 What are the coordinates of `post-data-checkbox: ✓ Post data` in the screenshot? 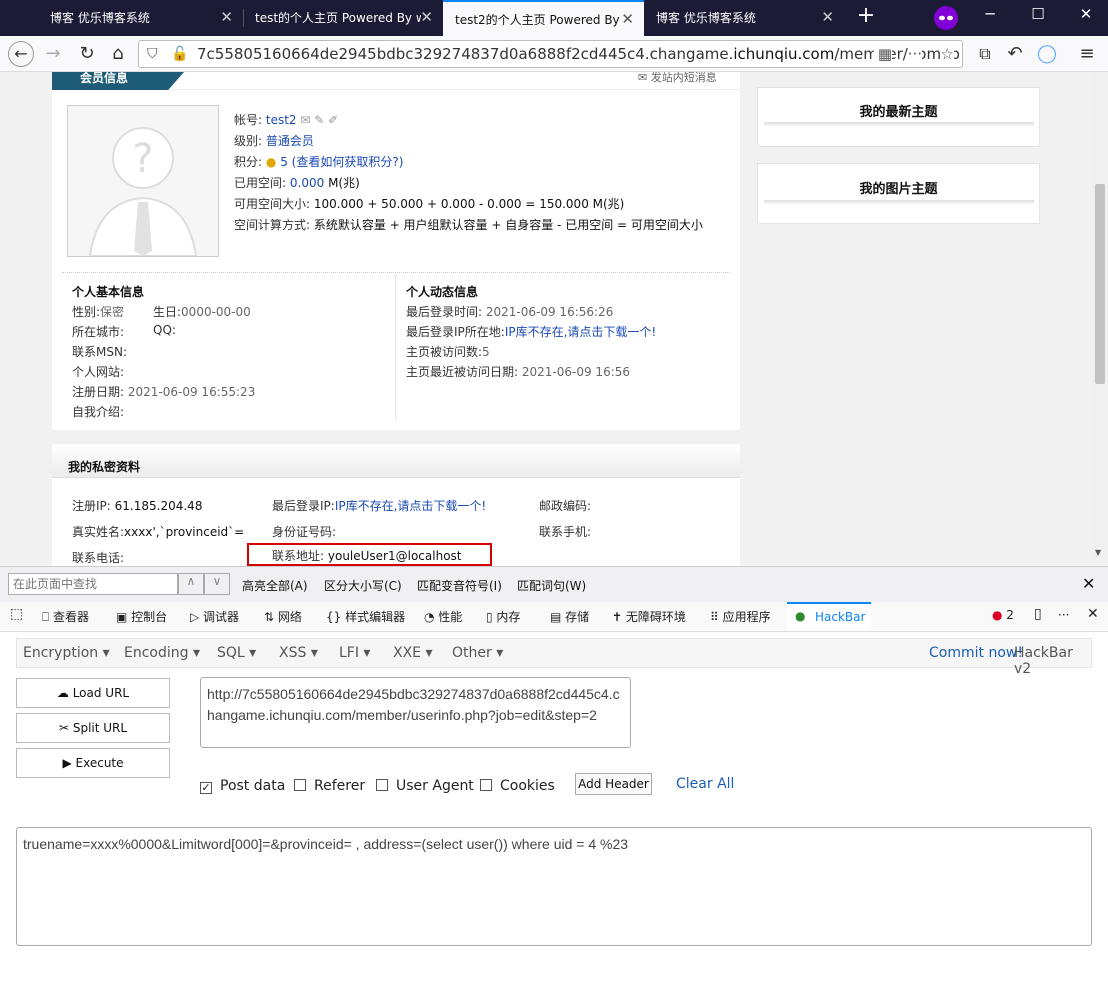 It's located at (242, 786).